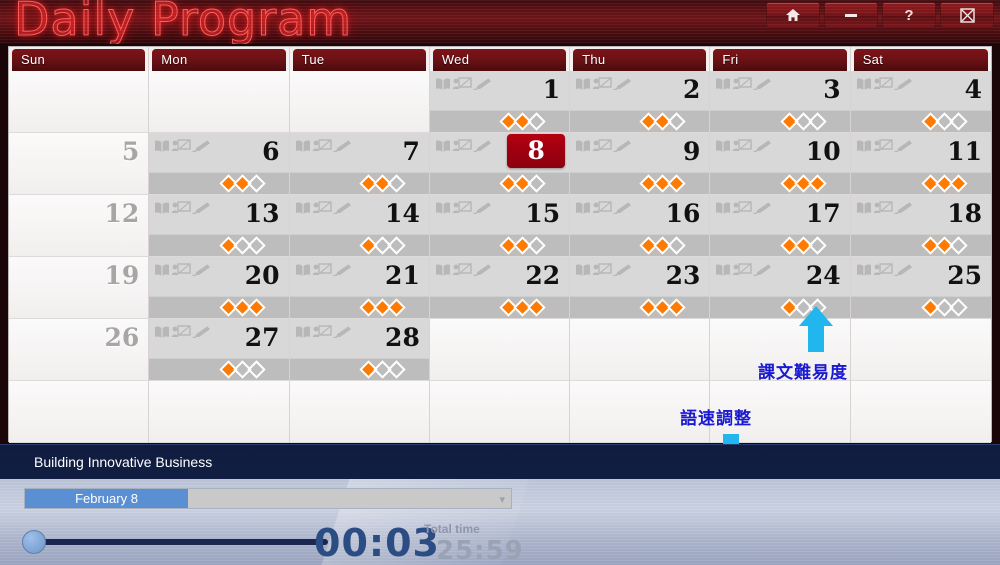  I want to click on calendar-day-21: 21, so click(359, 288).